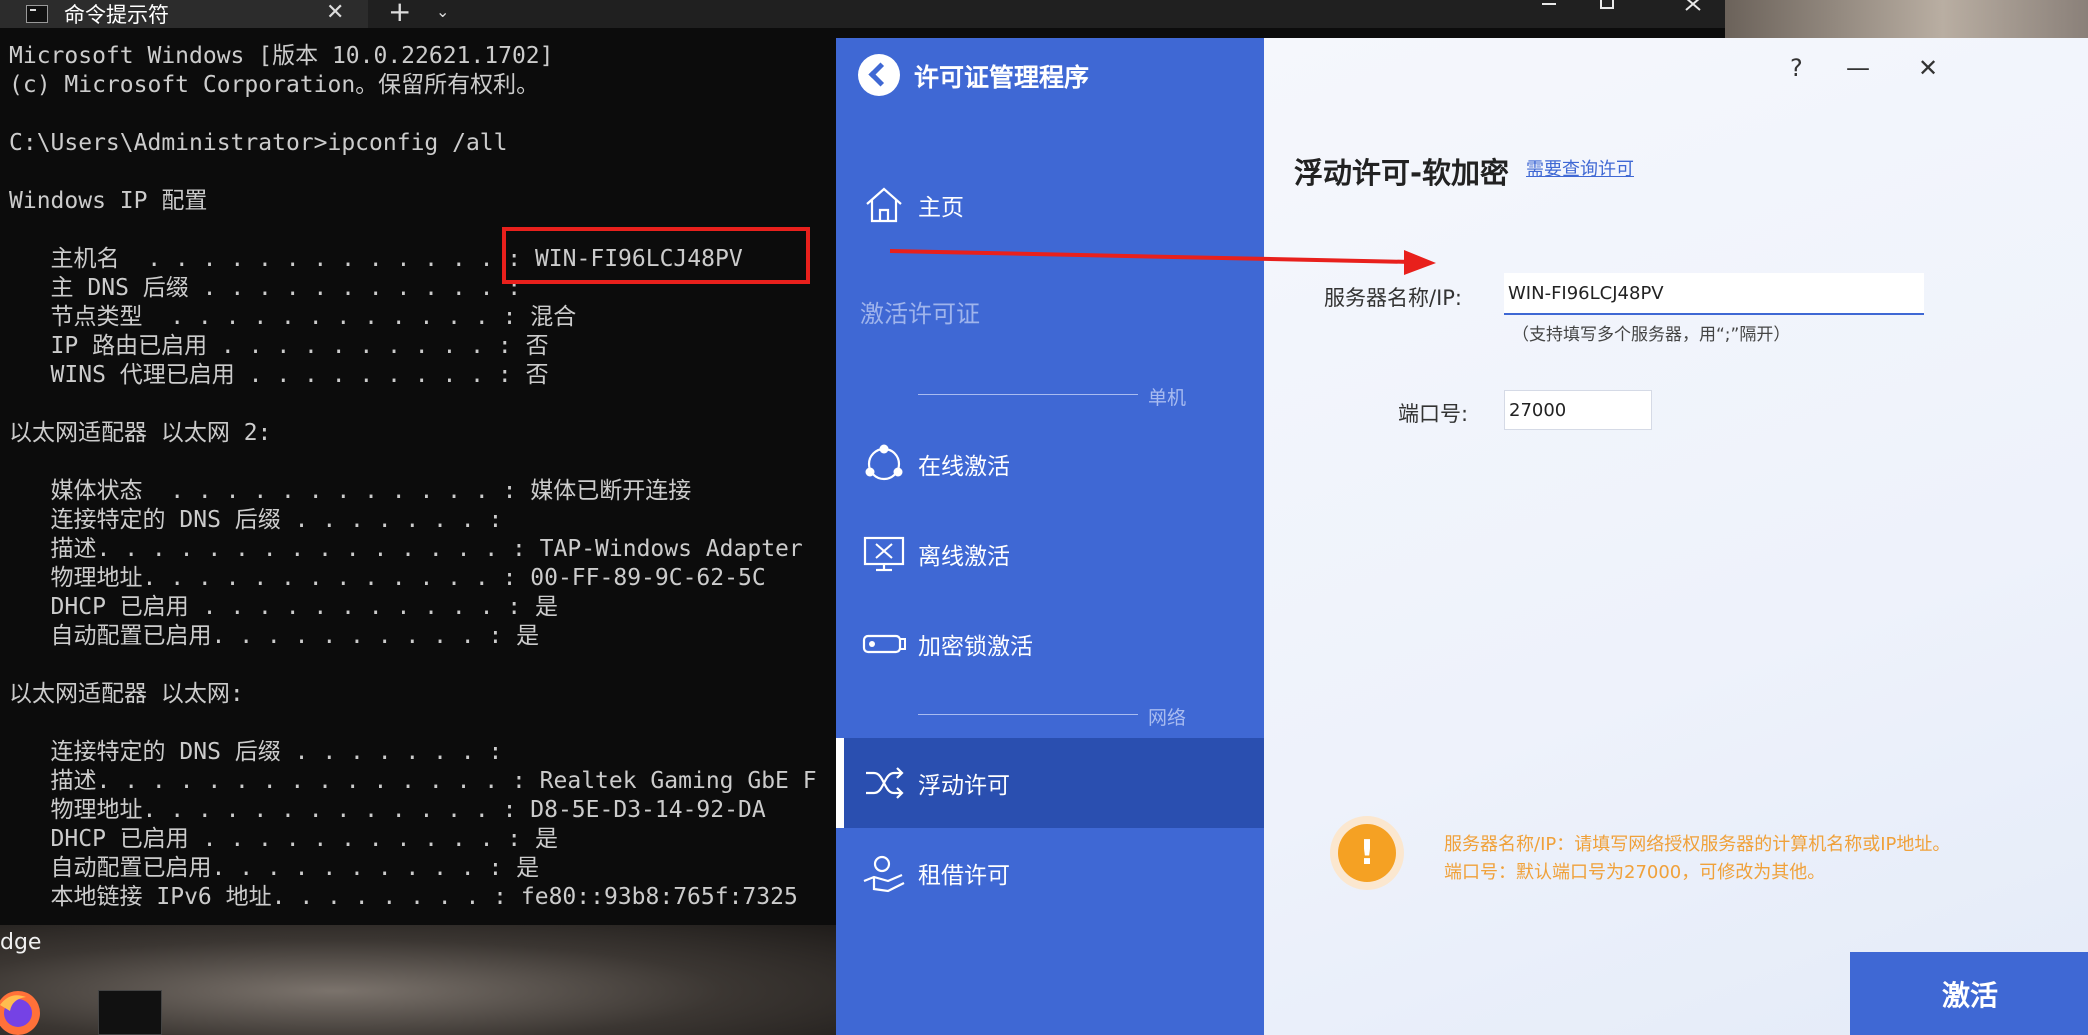  Describe the element at coordinates (1635, 872) in the screenshot. I see `warning-text-port: 端口号：默认端口号为27000，可修改为其他。` at that location.